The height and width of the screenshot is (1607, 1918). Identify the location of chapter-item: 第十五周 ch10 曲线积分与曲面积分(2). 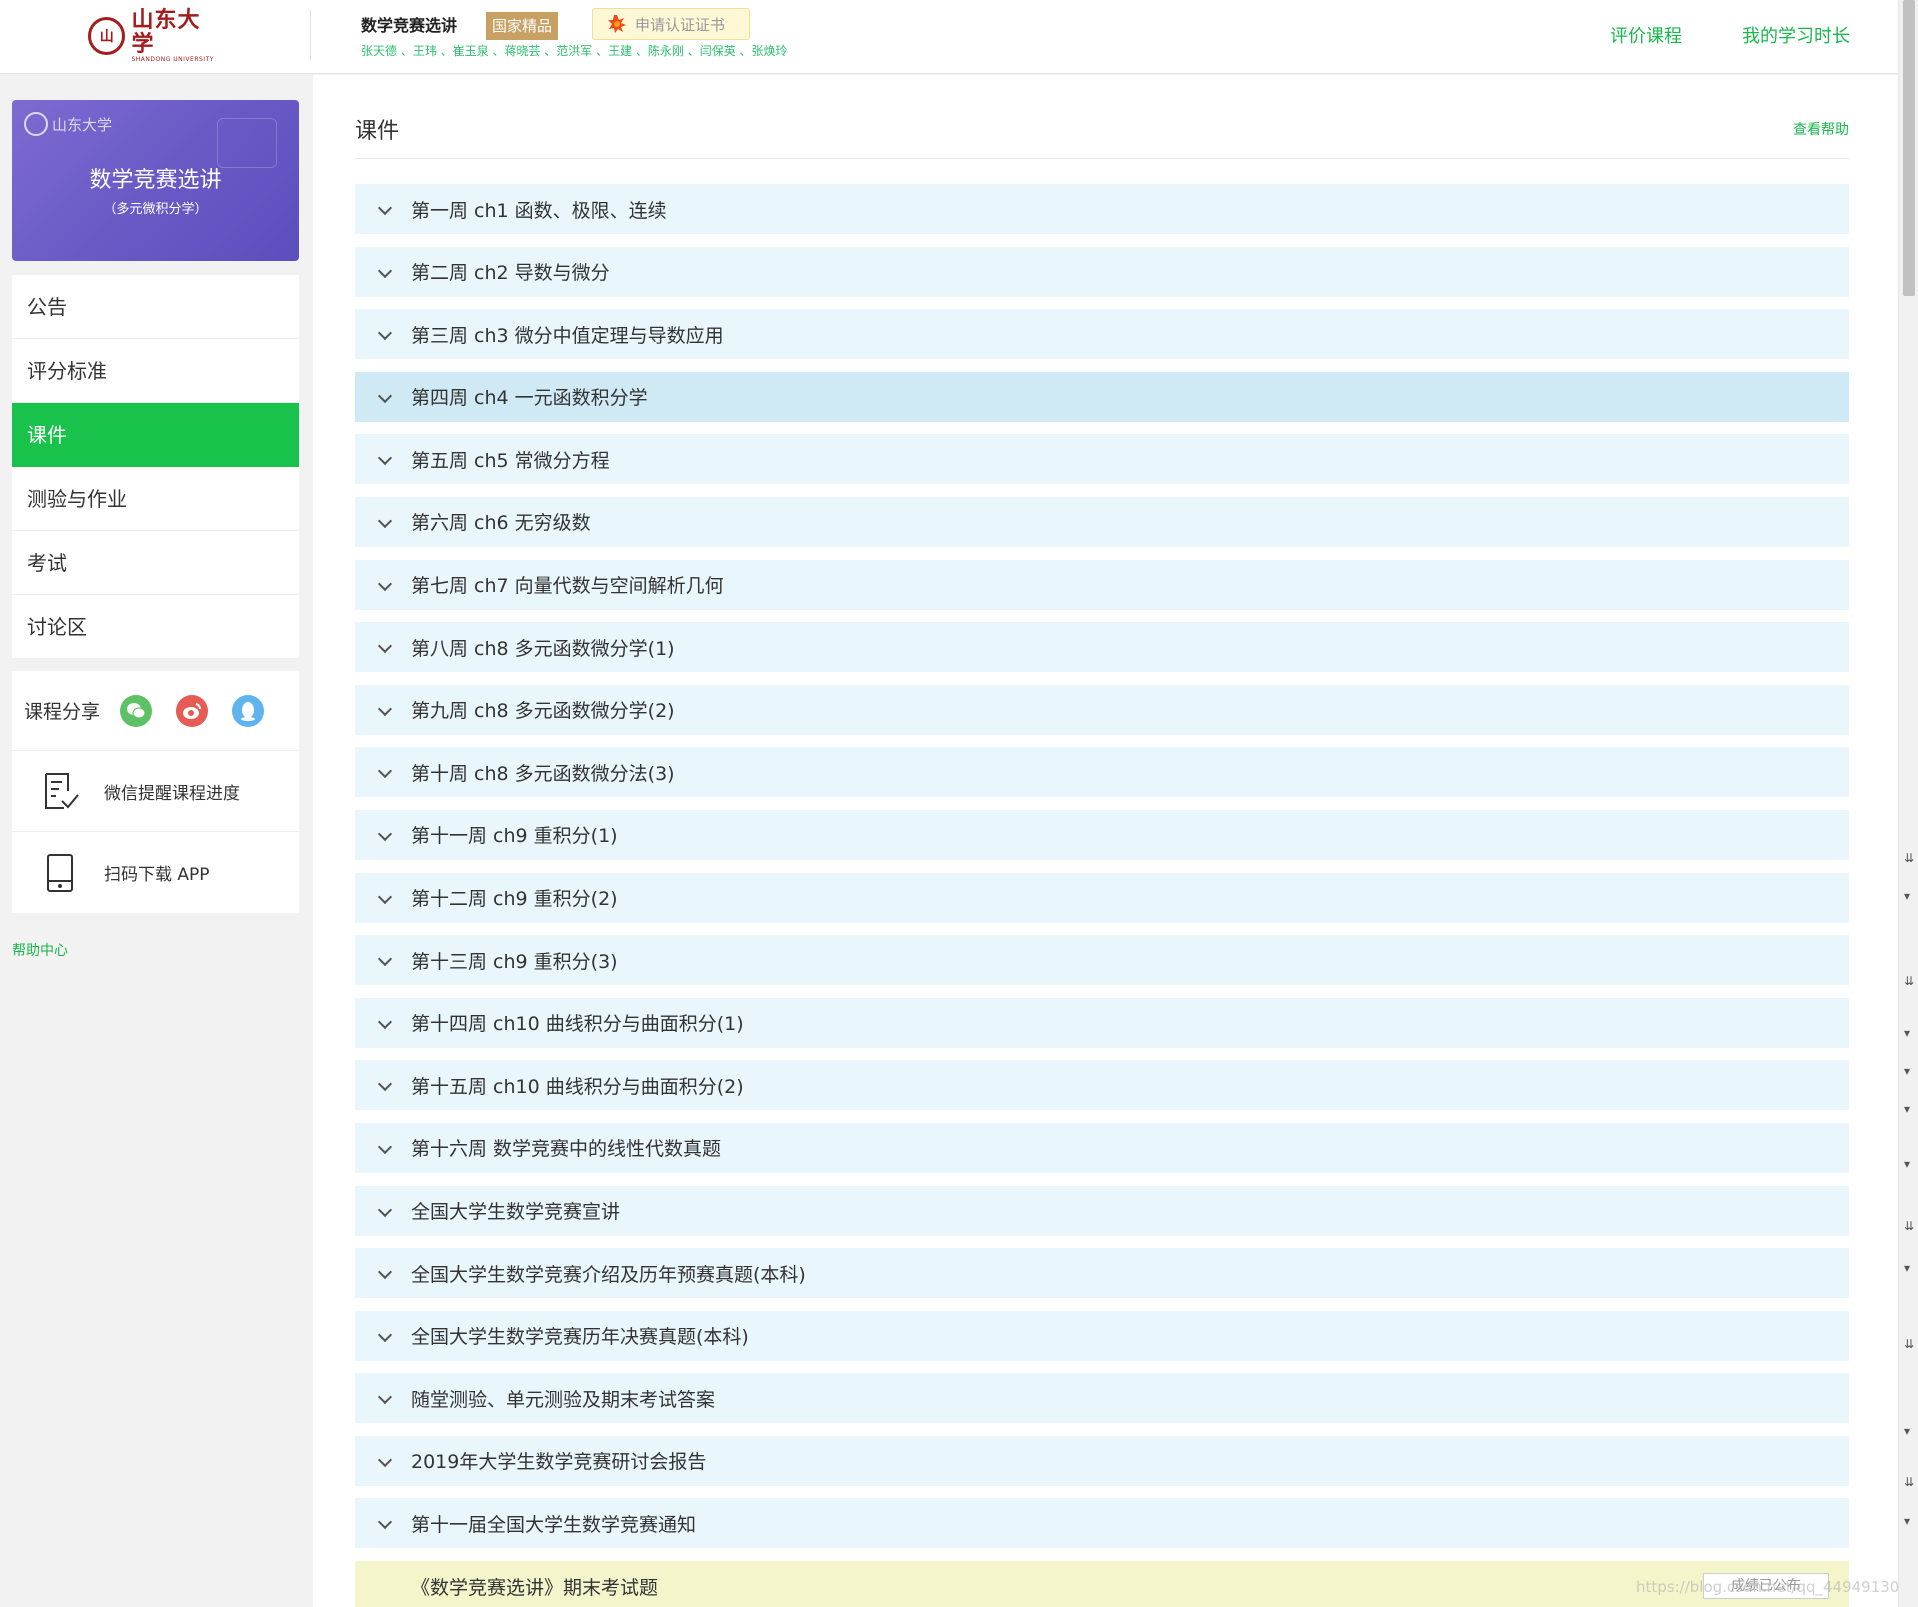
(1102, 1085).